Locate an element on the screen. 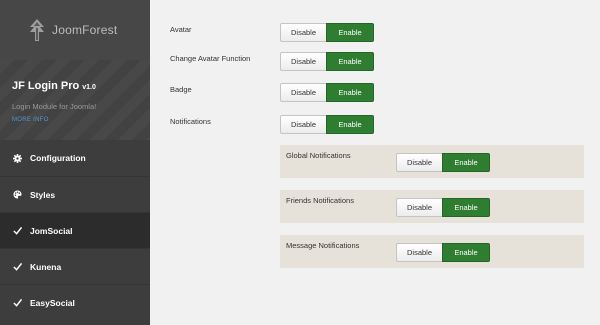 The width and height of the screenshot is (600, 325). sidebar-item-label: Styles is located at coordinates (43, 194).